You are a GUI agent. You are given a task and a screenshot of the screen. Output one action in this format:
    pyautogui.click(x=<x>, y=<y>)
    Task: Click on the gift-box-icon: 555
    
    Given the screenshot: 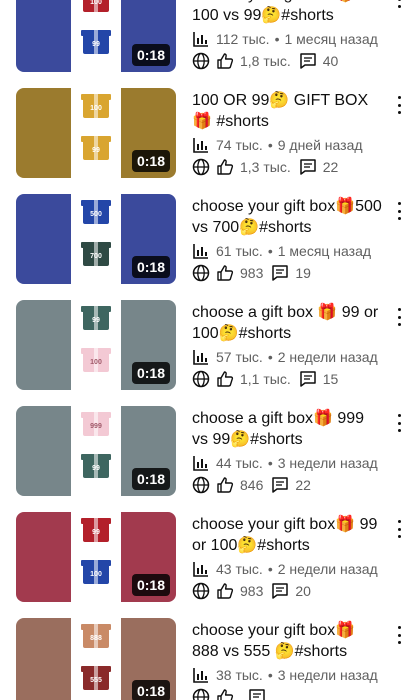 What is the action you would take?
    pyautogui.click(x=96, y=678)
    